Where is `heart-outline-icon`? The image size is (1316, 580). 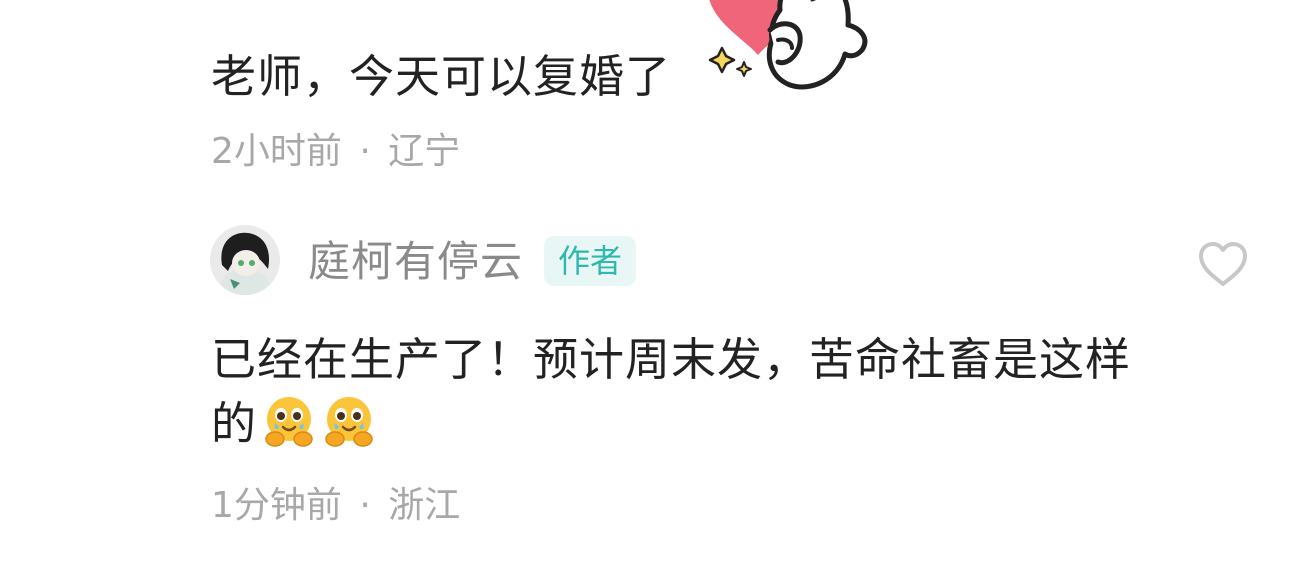
heart-outline-icon is located at coordinates (1223, 264).